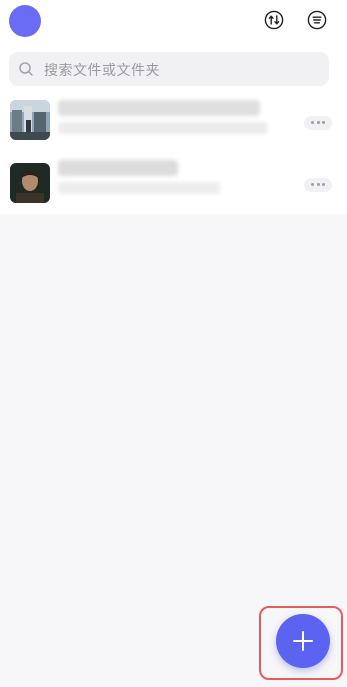 Image resolution: width=347 pixels, height=687 pixels. Describe the element at coordinates (25, 21) in the screenshot. I see `user-avatar` at that location.